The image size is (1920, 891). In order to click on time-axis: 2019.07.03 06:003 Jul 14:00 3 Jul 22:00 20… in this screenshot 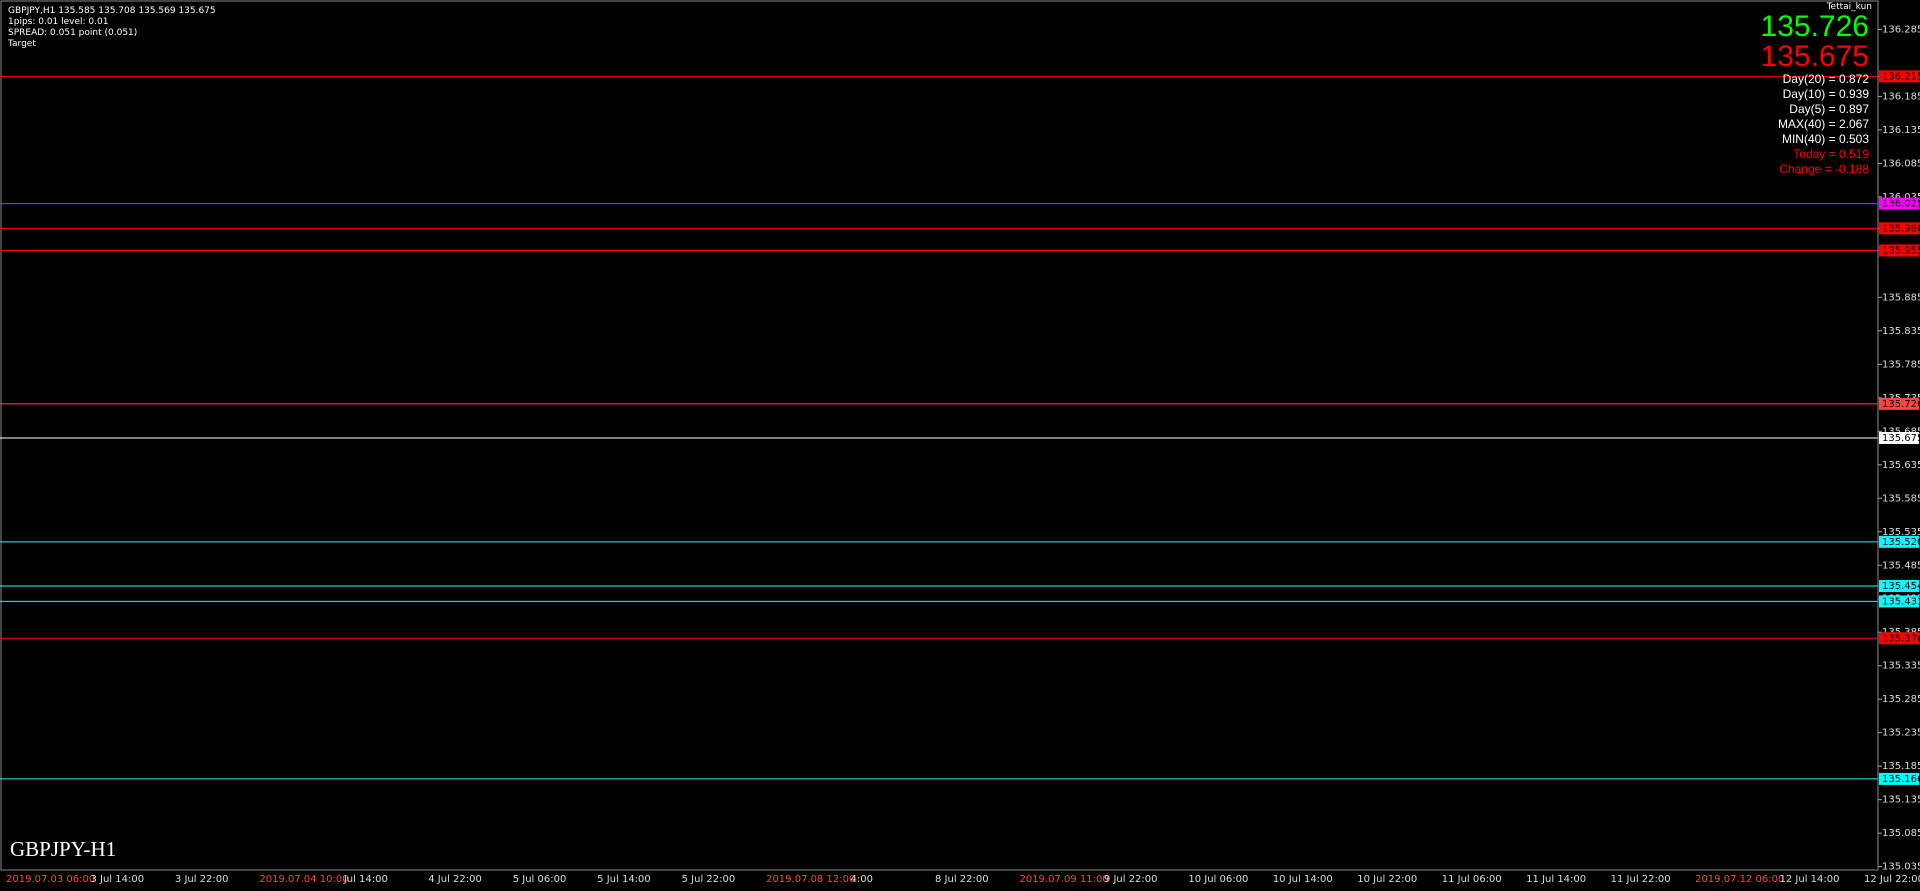, I will do `click(963, 879)`.